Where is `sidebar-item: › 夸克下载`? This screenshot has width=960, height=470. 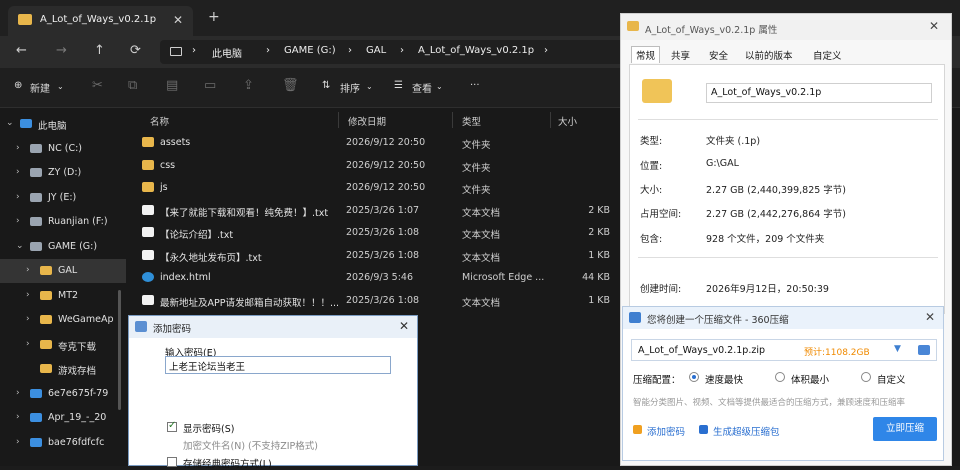 sidebar-item: › 夸克下载 is located at coordinates (63, 345).